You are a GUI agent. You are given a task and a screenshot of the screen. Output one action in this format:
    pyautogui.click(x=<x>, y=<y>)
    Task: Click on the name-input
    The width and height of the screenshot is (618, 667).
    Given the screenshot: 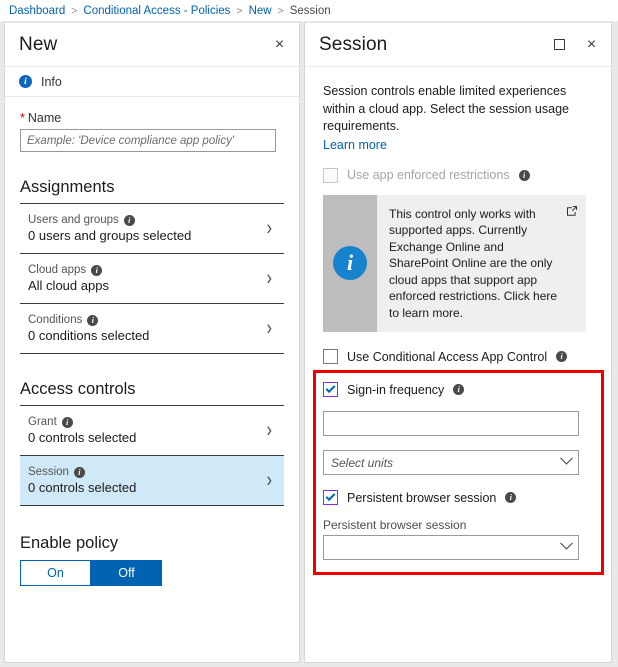 What is the action you would take?
    pyautogui.click(x=148, y=140)
    